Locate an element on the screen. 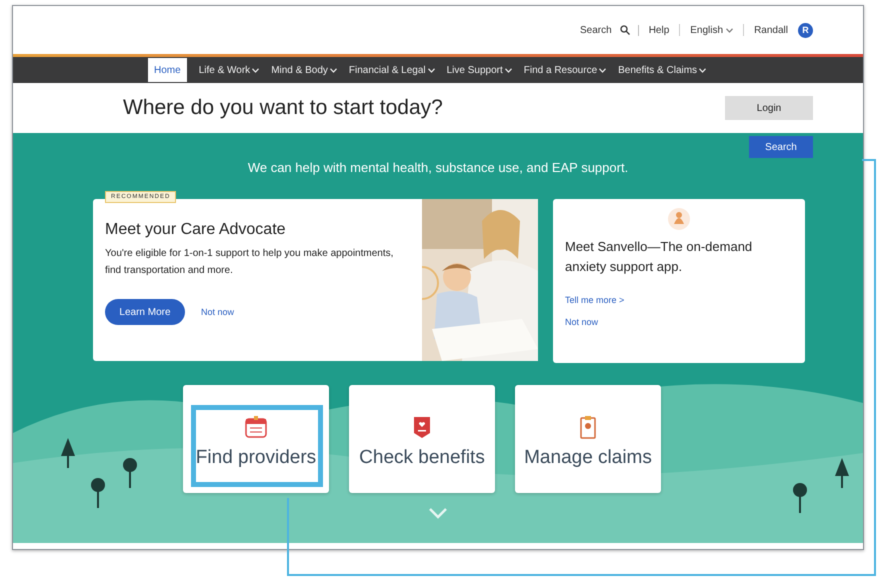  card-title: Meet Sanvello—The on-demand anxiety support app. is located at coordinates (659, 257).